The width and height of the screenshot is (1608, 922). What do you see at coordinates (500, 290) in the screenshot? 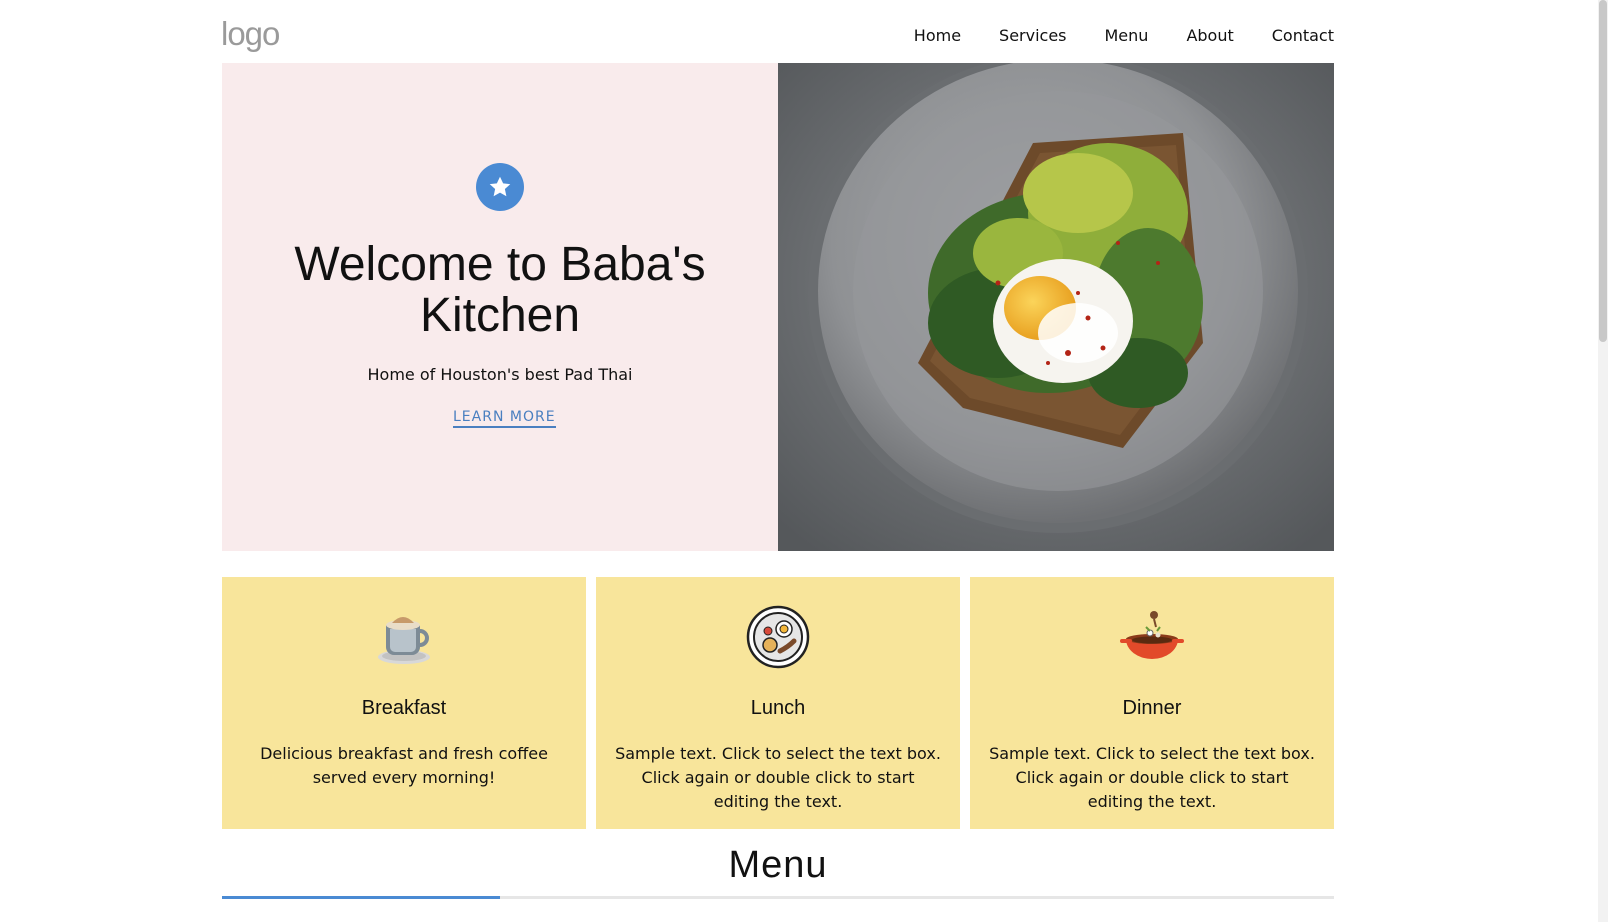
I see `hero-title: Welcome to Baba's Kitchen` at bounding box center [500, 290].